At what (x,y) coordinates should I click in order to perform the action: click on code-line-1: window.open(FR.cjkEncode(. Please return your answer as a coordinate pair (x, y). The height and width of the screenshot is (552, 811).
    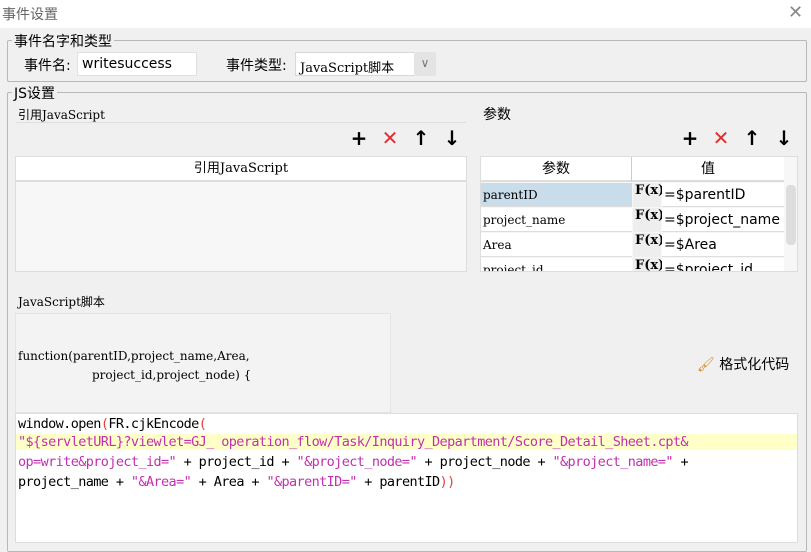
    Looking at the image, I should click on (112, 424).